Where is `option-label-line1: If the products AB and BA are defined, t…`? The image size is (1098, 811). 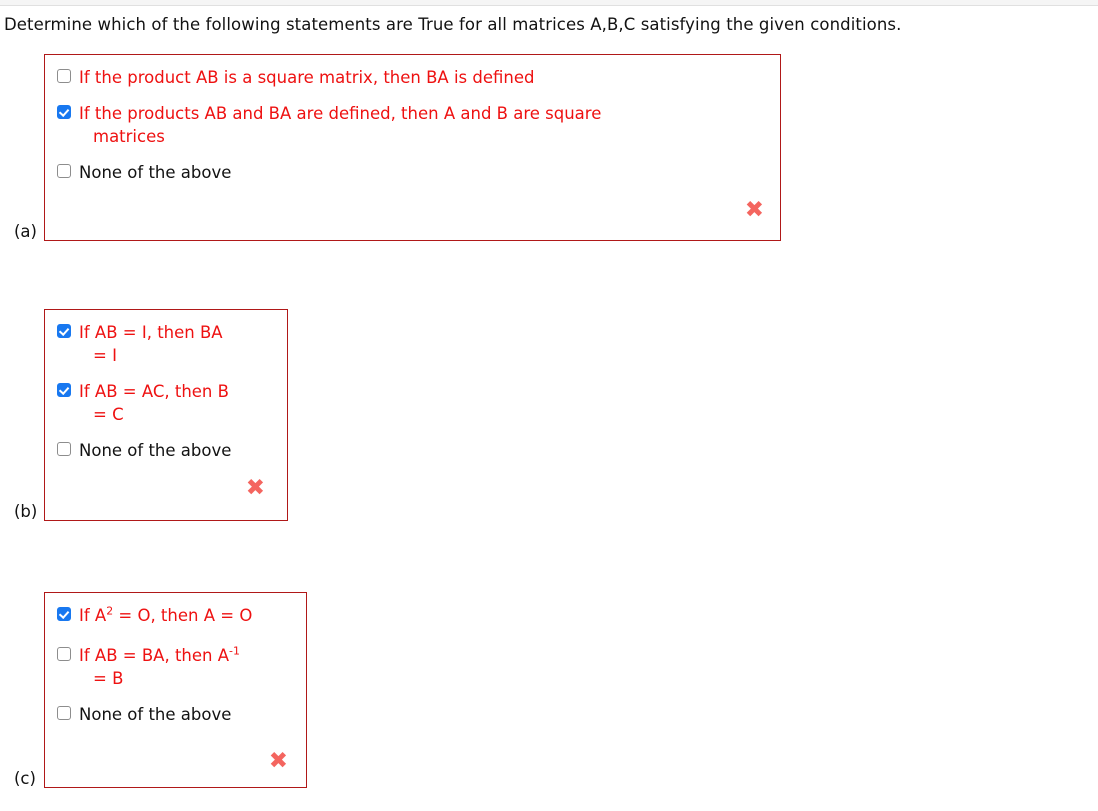 option-label-line1: If the products AB and BA are defined, t… is located at coordinates (340, 113).